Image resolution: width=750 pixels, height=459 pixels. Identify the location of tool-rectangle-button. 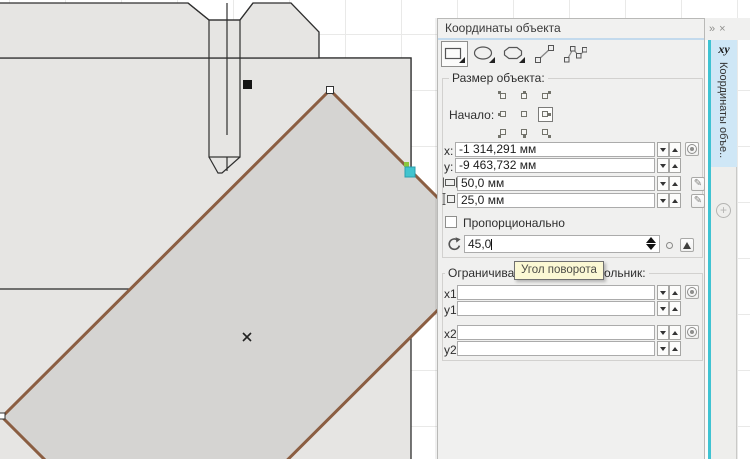
(454, 54).